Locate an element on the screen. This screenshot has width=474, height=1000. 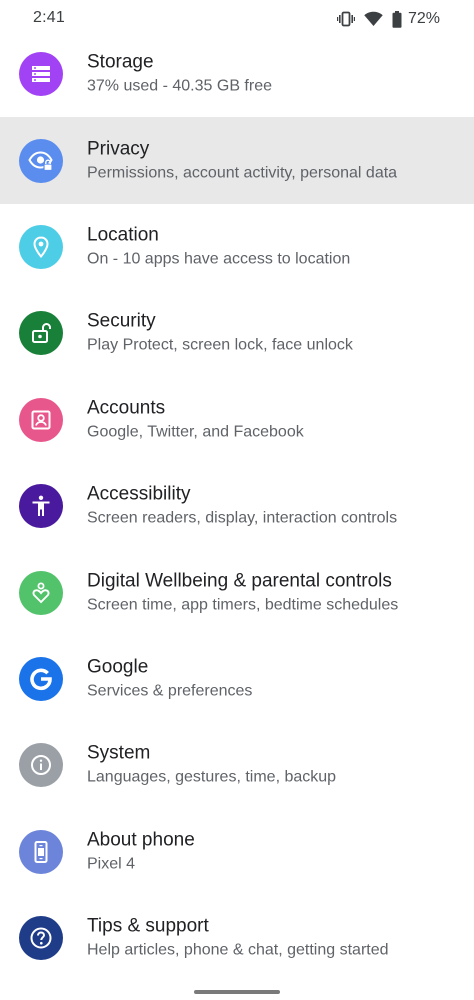
settings-item-system: System Languages, gestures, time, backup is located at coordinates (237, 765).